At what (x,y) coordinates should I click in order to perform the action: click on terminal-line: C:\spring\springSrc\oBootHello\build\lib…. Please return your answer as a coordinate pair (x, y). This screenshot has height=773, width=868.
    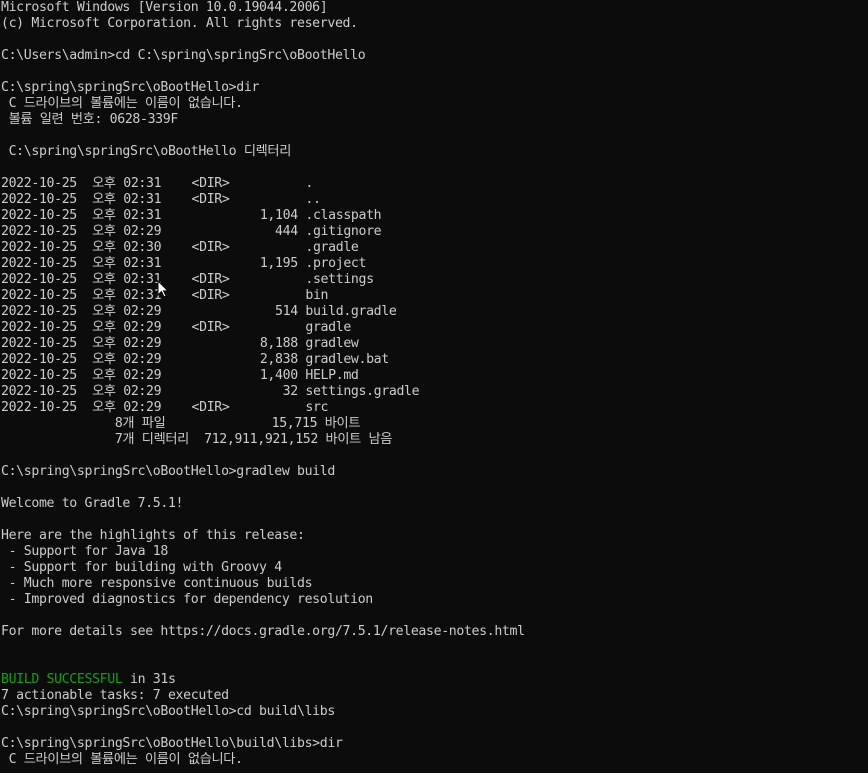
    Looking at the image, I should click on (434, 744).